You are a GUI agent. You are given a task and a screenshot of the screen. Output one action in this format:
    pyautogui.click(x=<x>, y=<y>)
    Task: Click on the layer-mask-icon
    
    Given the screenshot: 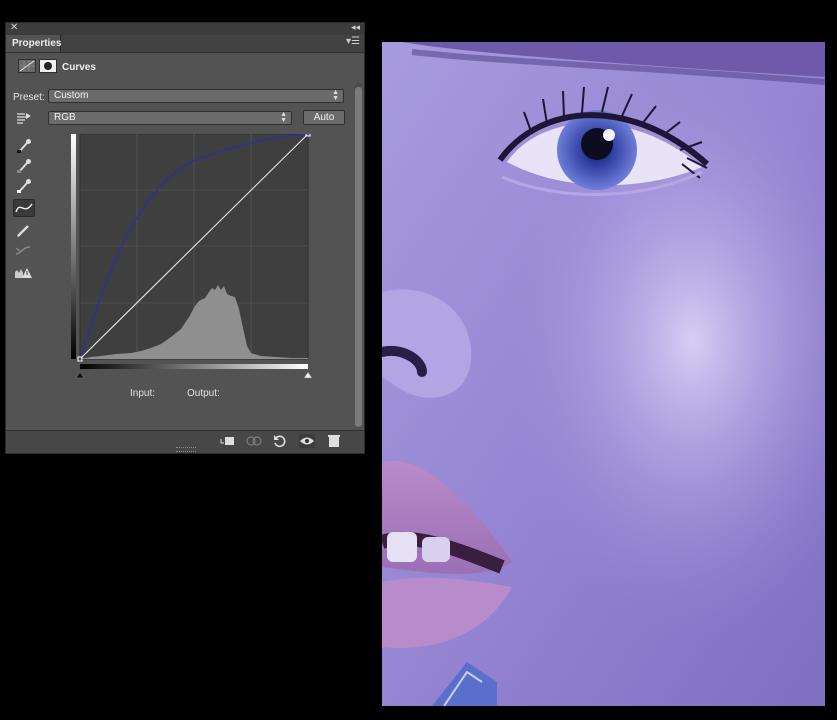 What is the action you would take?
    pyautogui.click(x=48, y=66)
    